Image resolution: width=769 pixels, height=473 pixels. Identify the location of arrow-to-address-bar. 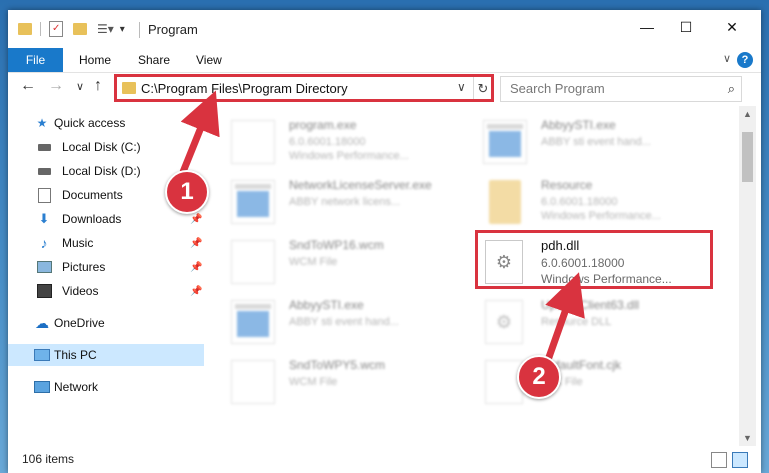
(199, 132).